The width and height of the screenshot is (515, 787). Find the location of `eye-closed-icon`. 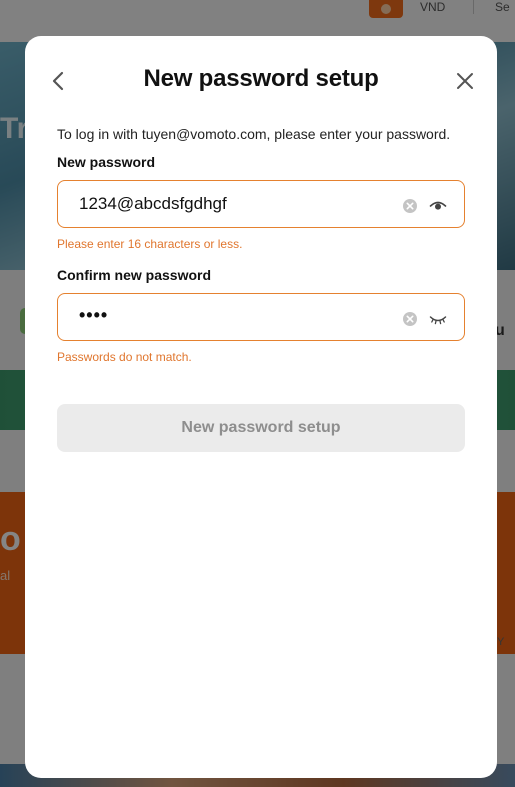

eye-closed-icon is located at coordinates (438, 319).